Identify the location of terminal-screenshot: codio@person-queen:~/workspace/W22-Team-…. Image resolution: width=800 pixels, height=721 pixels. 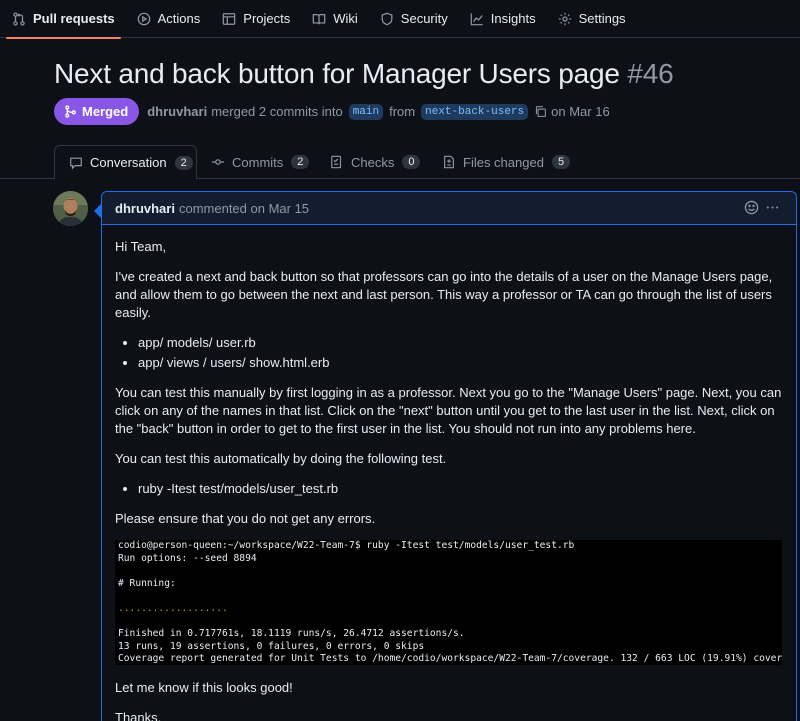
(448, 602).